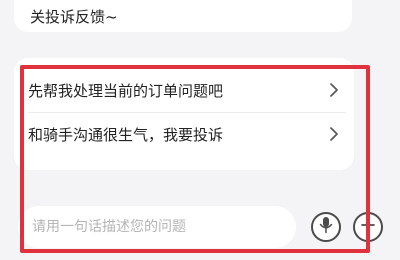 This screenshot has width=400, height=260. I want to click on suggestion-label: 和骑手沟通很生气，我要投诉, so click(126, 134).